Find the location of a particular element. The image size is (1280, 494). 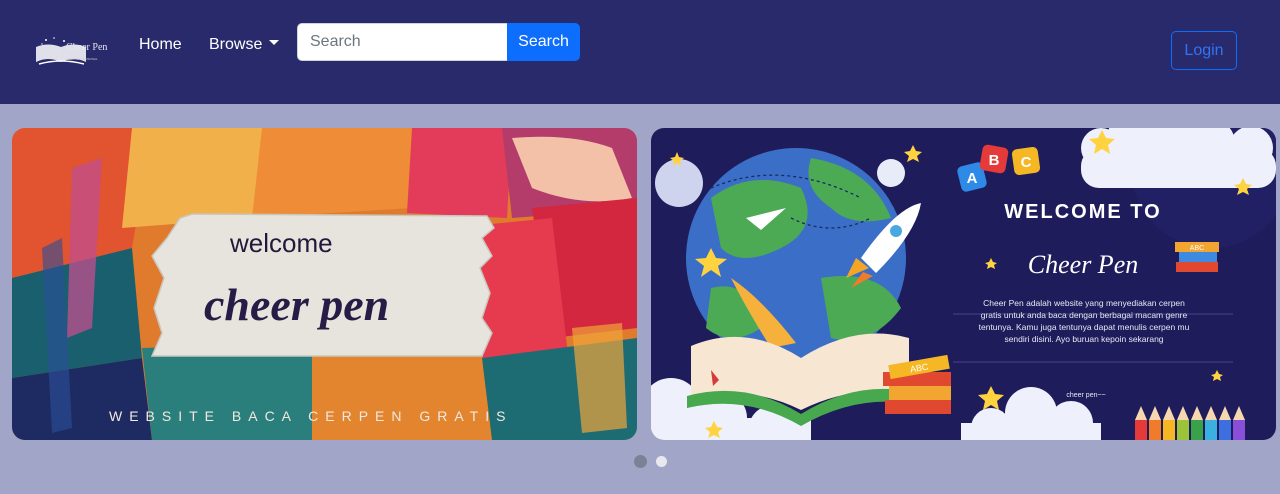

slide1-line2: cheer pen is located at coordinates (296, 304).